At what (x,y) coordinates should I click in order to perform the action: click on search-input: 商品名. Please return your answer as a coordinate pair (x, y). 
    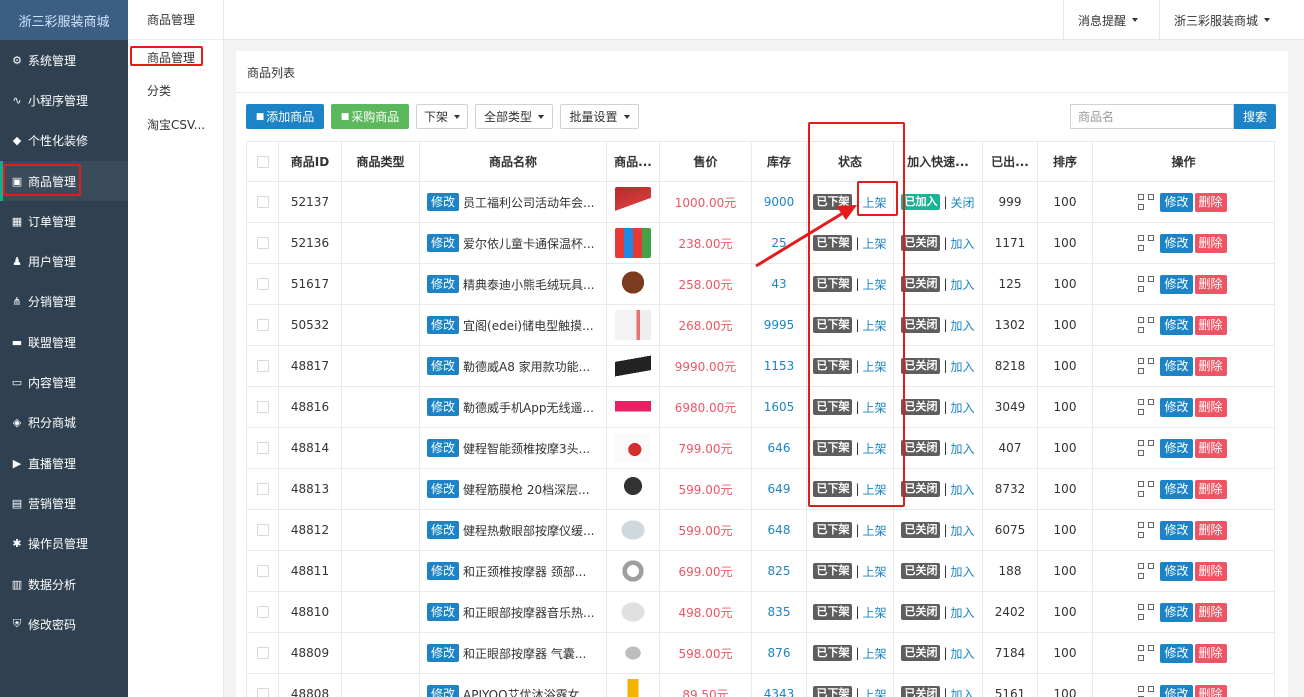
    Looking at the image, I should click on (1152, 116).